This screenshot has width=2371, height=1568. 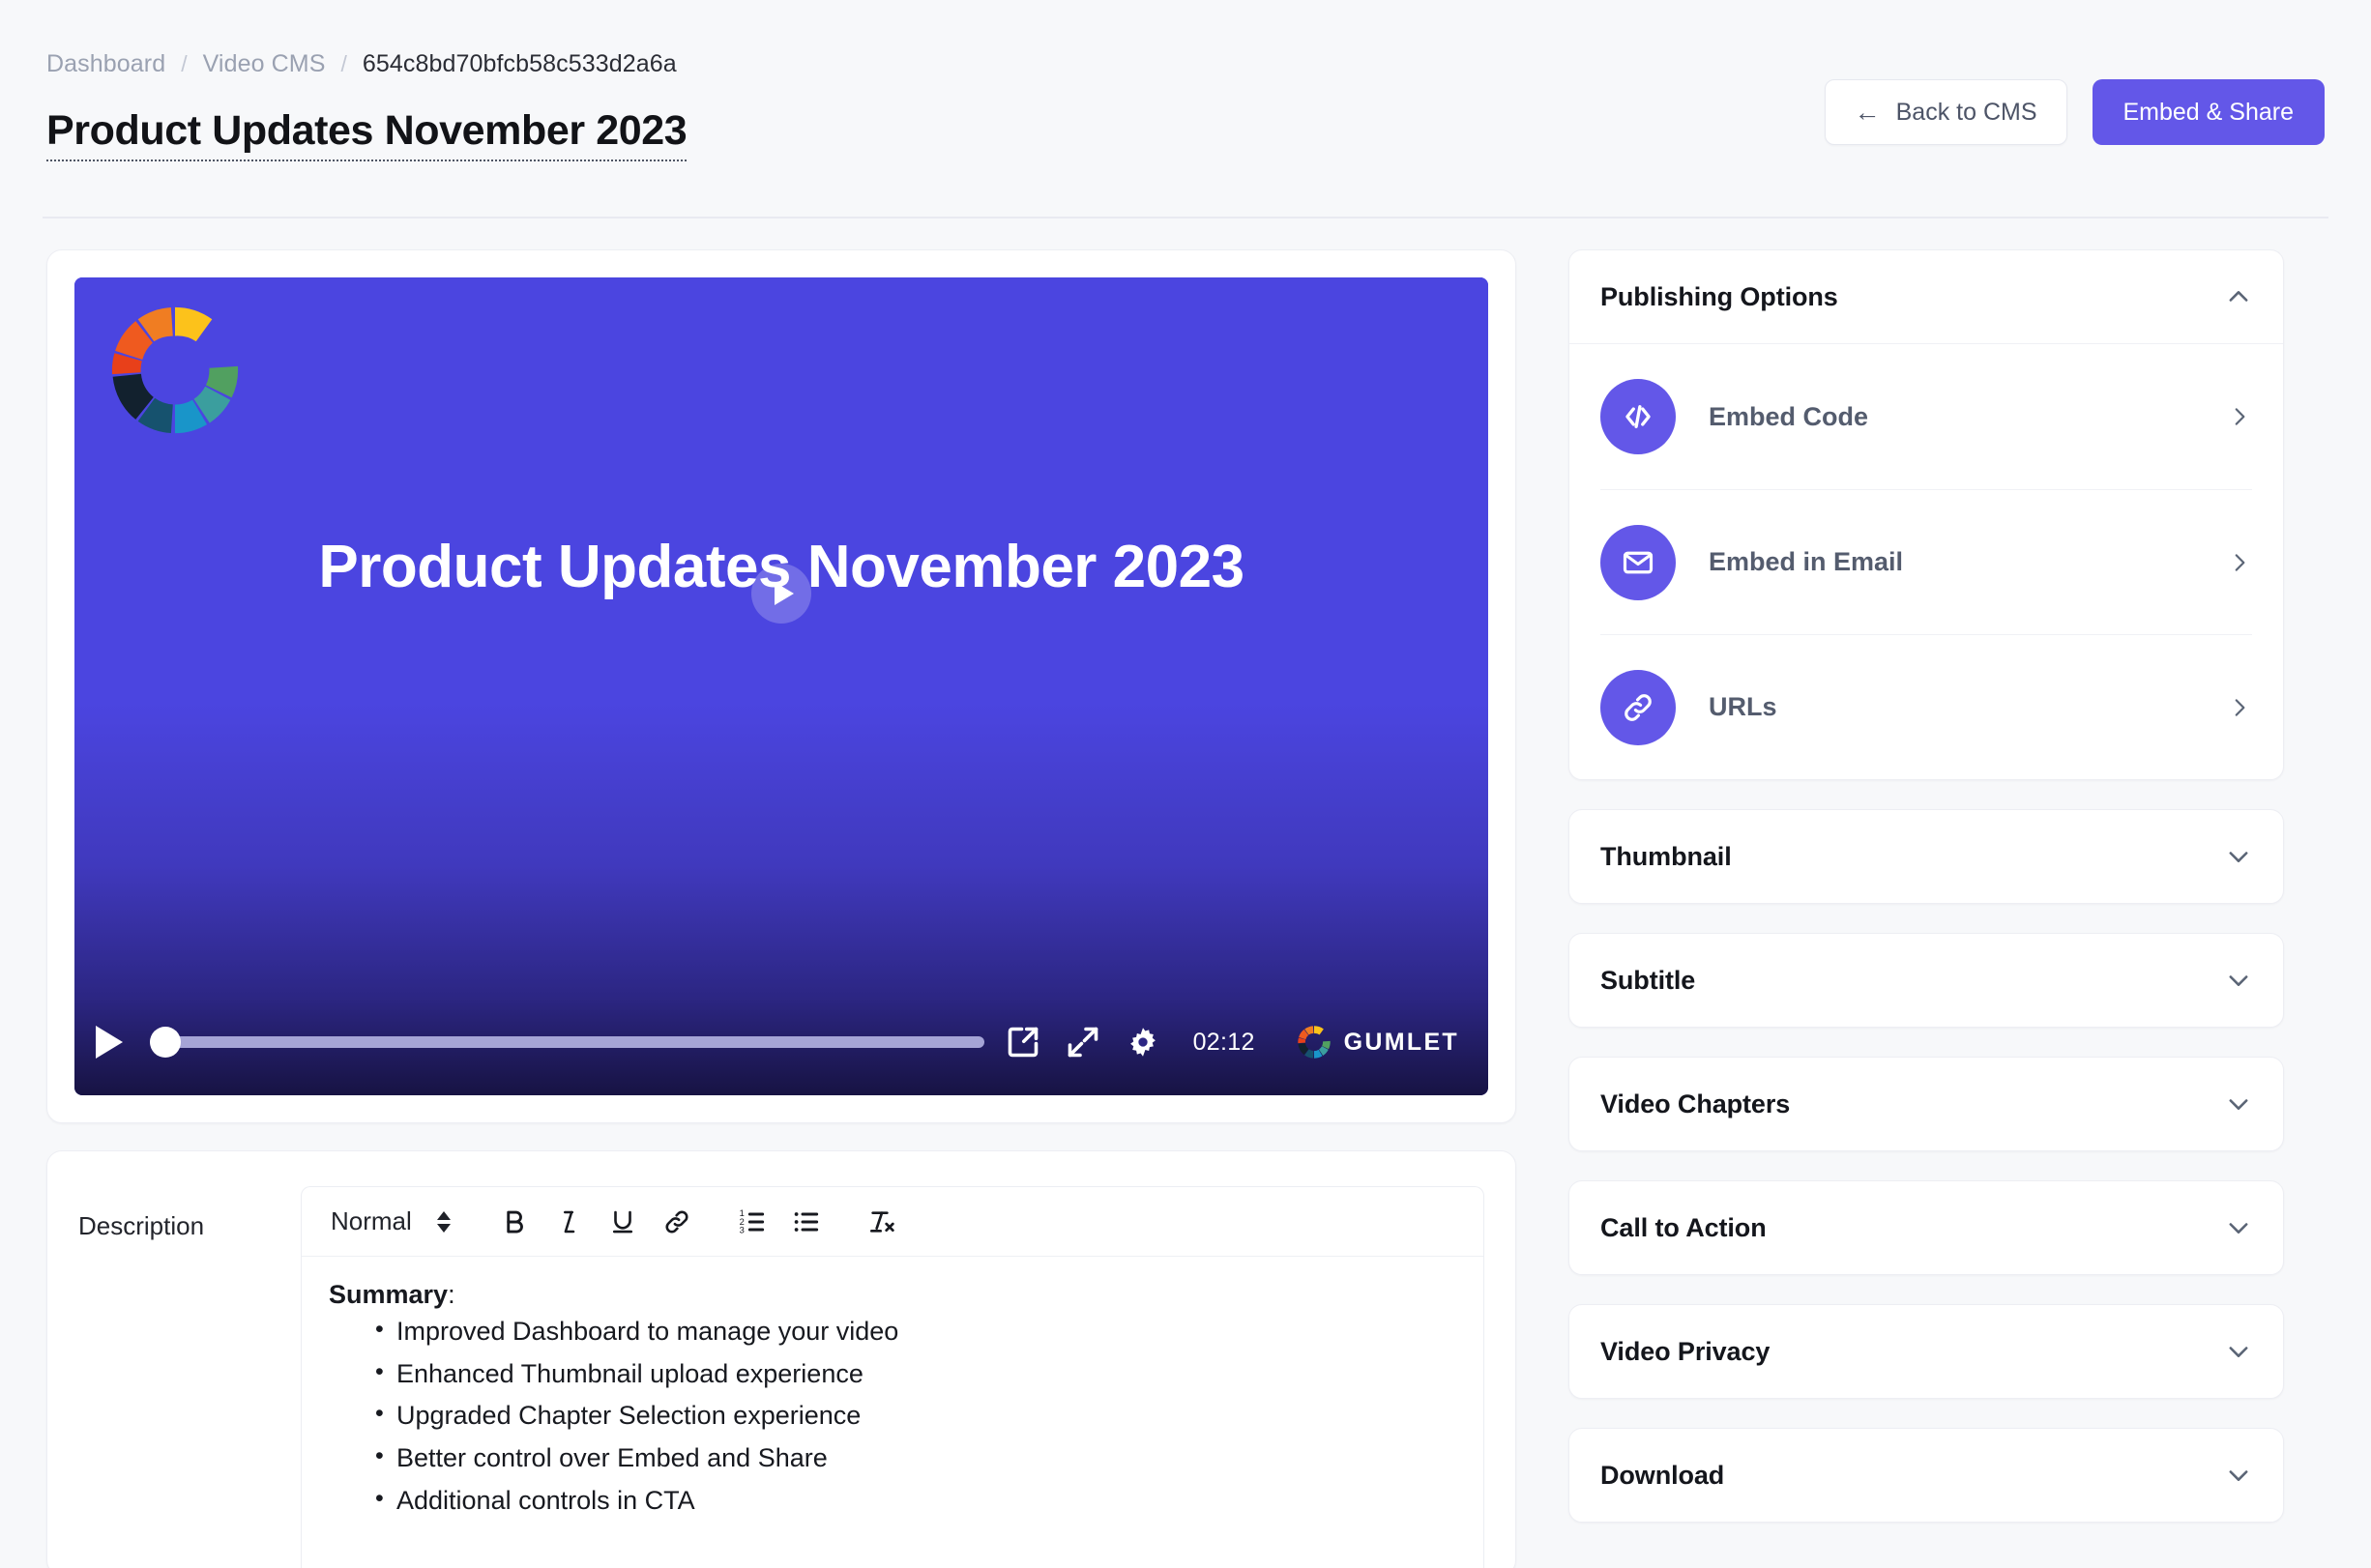 I want to click on section-thumbnail: Thumbnail, so click(x=1926, y=856).